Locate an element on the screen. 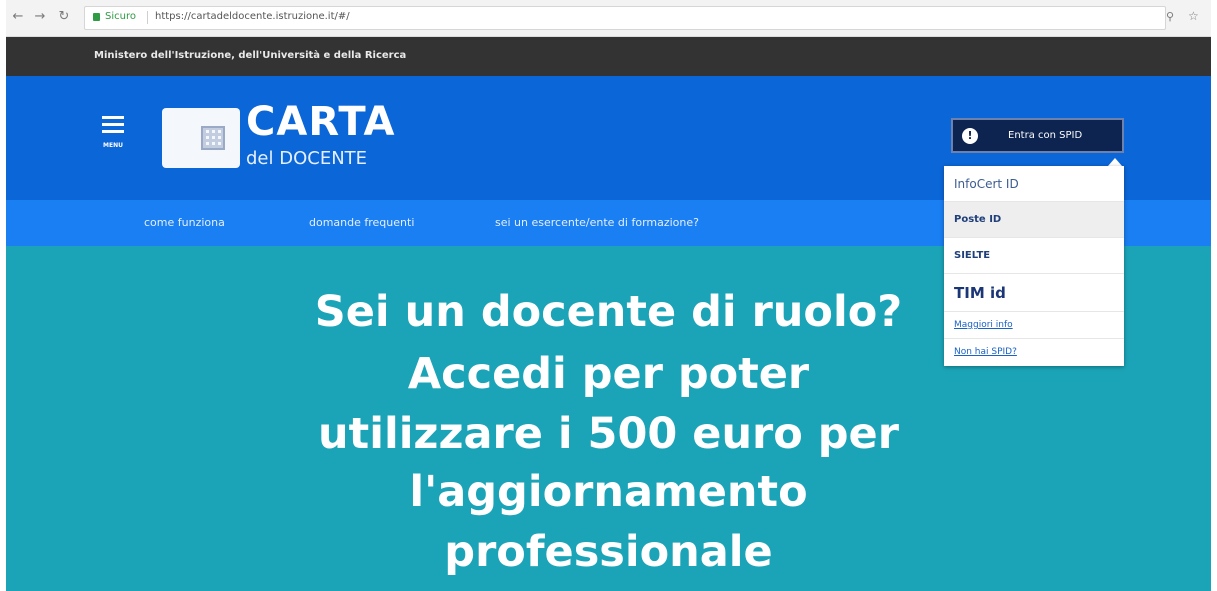 Image resolution: width=1217 pixels, height=591 pixels. menu-label: MENU is located at coordinates (113, 145).